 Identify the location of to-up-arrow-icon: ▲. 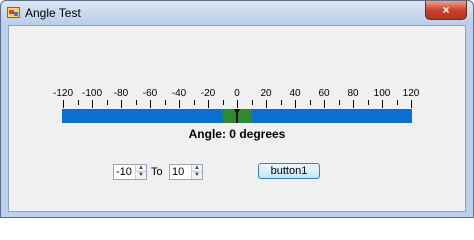
(197, 168).